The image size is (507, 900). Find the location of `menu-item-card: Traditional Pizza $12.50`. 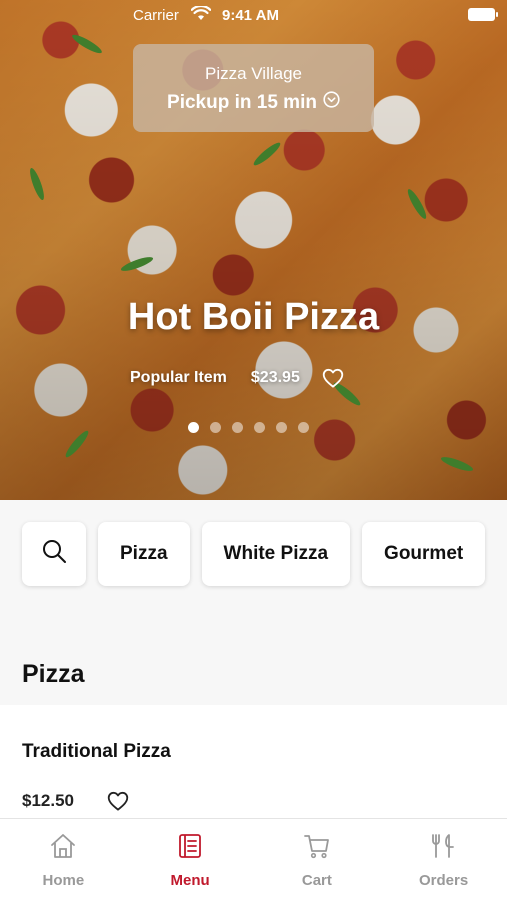

menu-item-card: Traditional Pizza $12.50 is located at coordinates (253, 762).